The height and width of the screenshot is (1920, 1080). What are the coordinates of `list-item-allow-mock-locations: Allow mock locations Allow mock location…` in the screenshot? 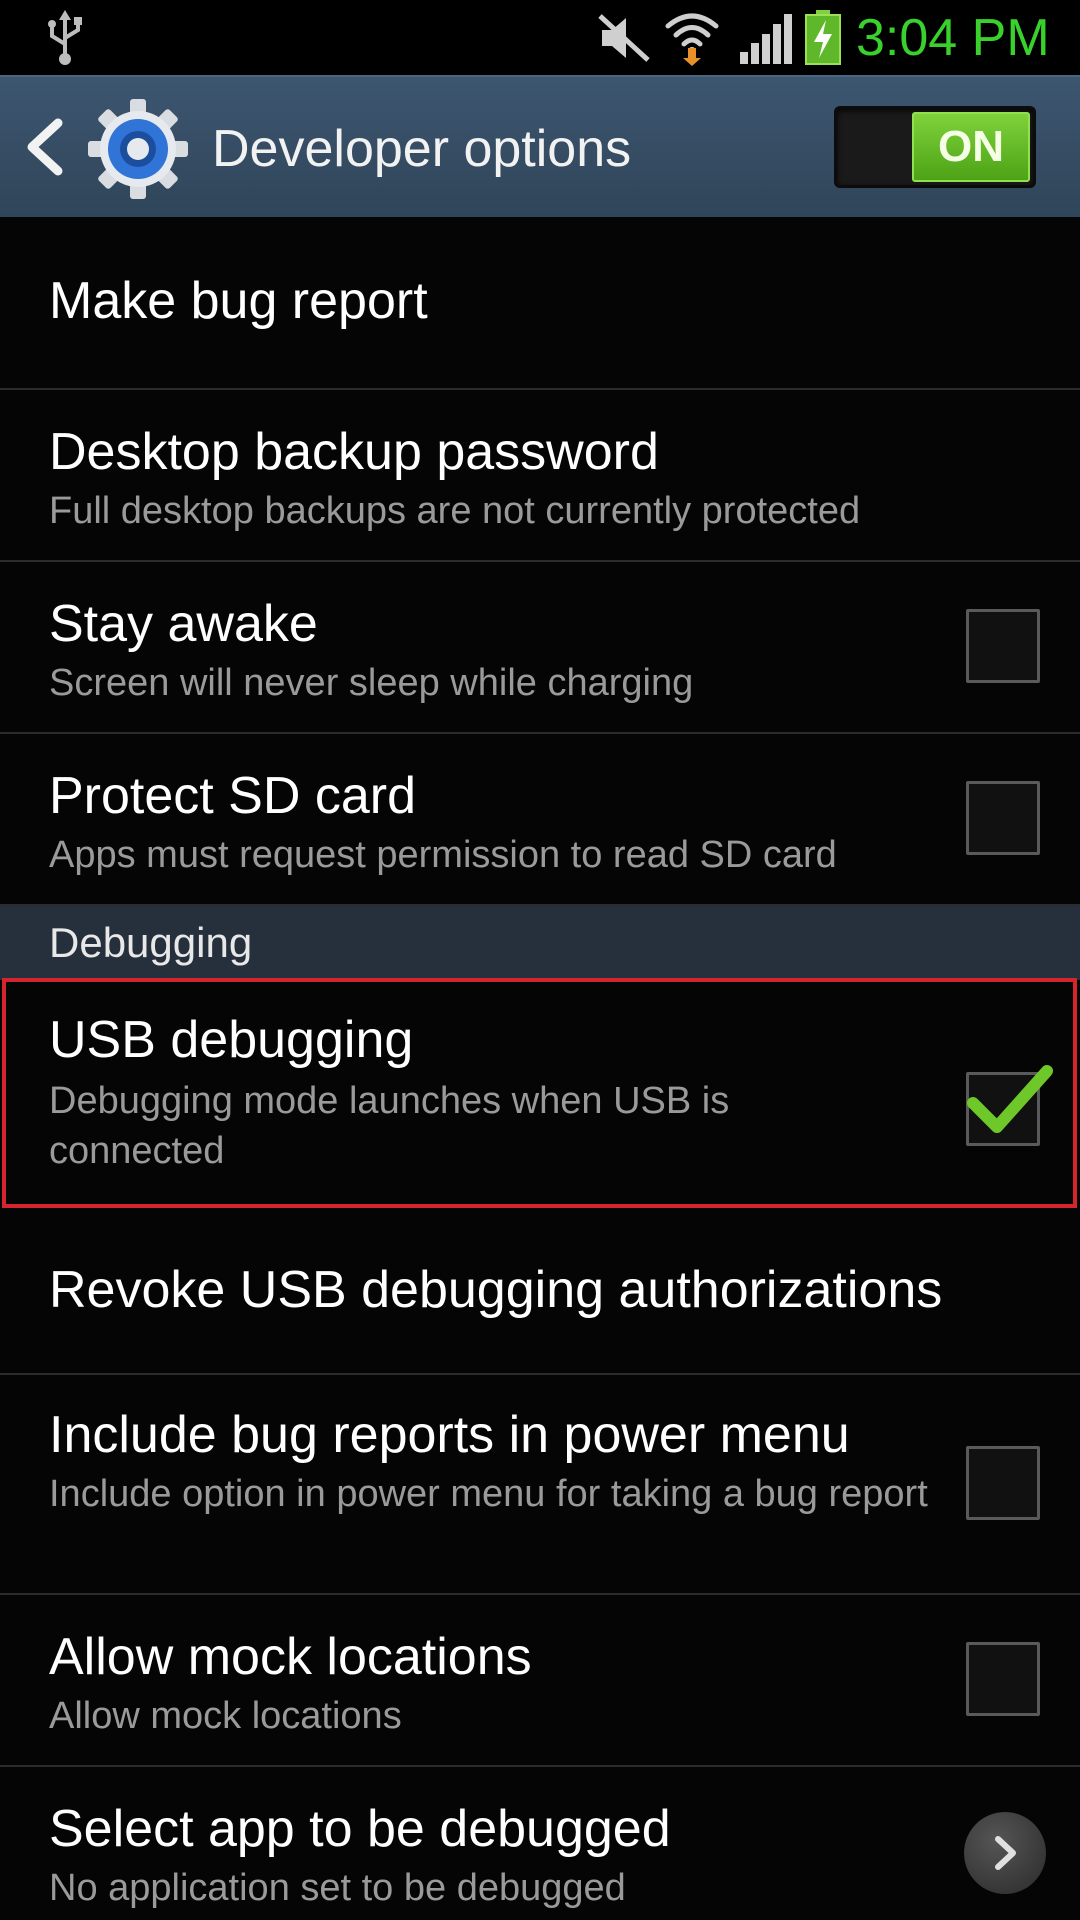 It's located at (540, 1681).